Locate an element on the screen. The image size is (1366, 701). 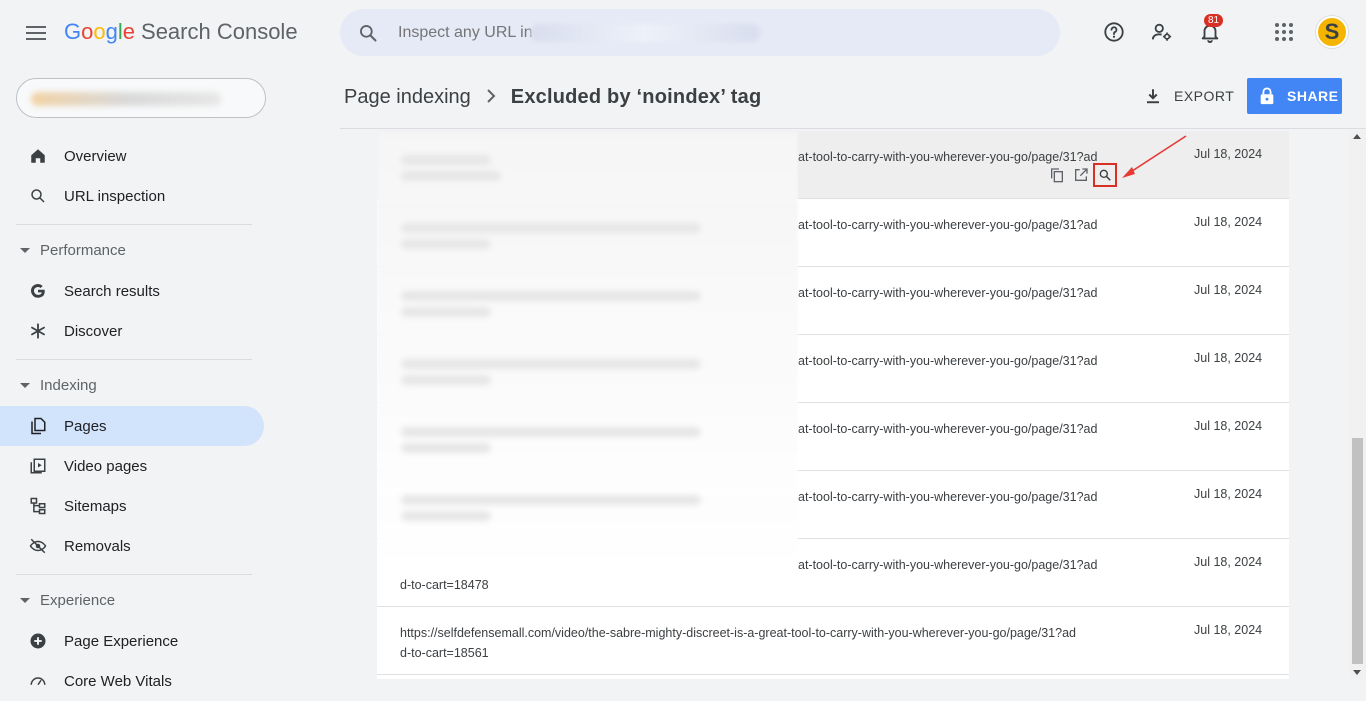
sidebar-item-removals: Removals is located at coordinates (132, 546).